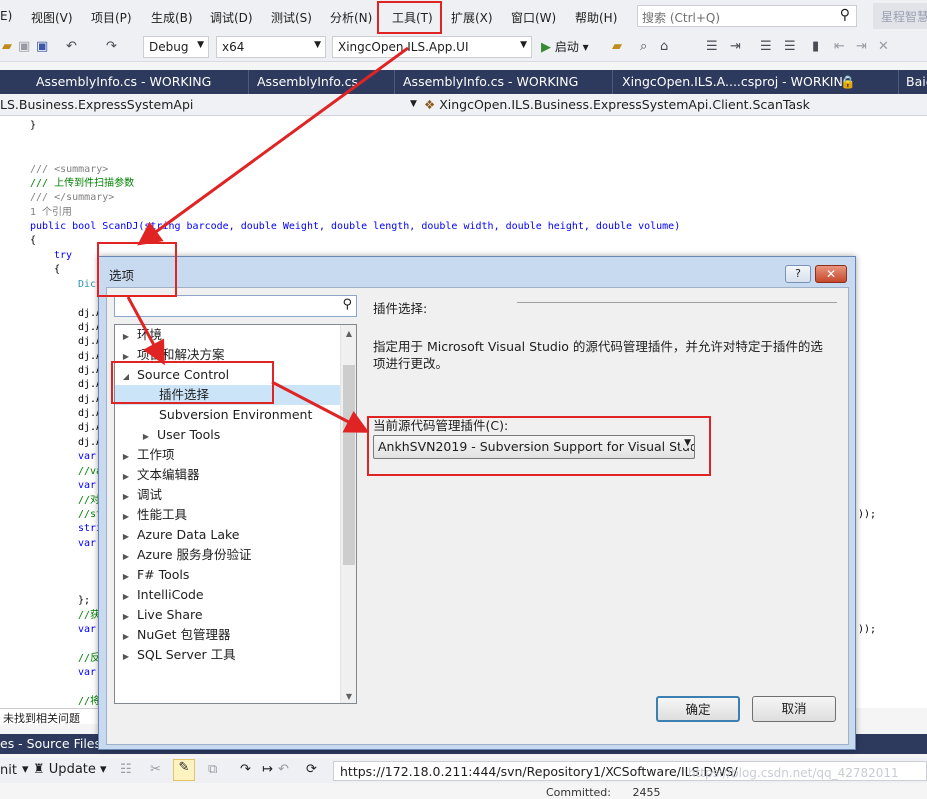  What do you see at coordinates (111, 17) in the screenshot?
I see `menu-project: 项目(P)` at bounding box center [111, 17].